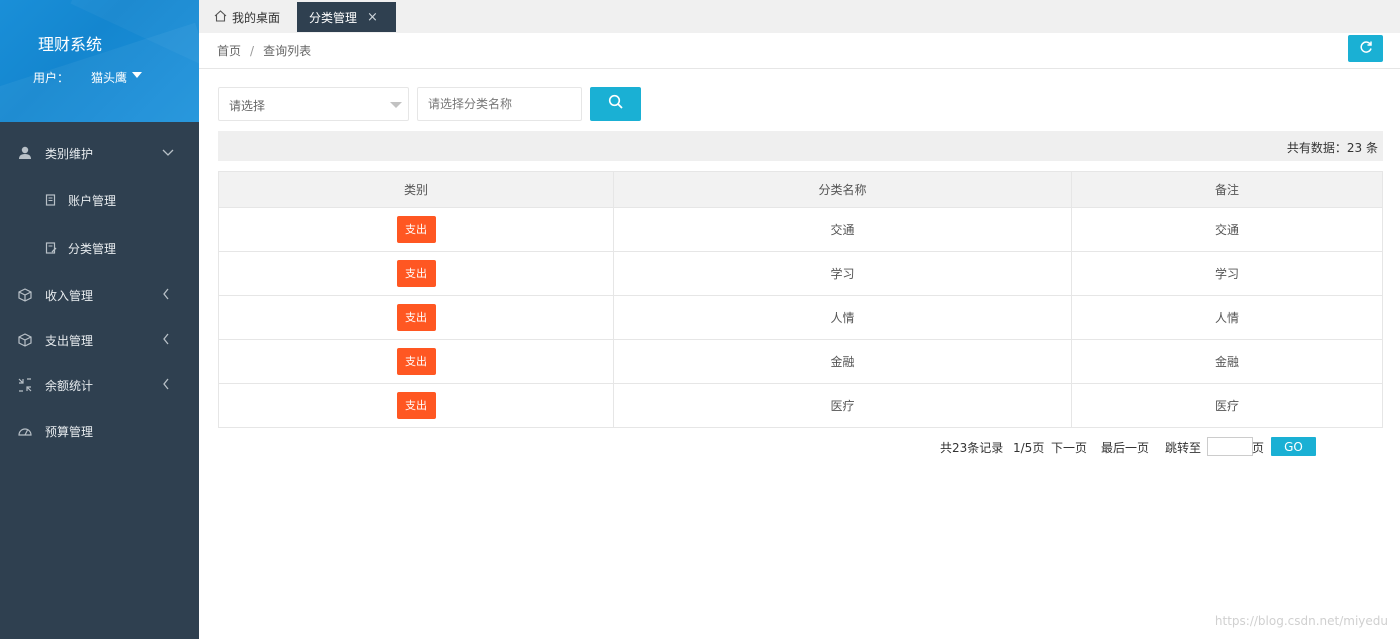 The height and width of the screenshot is (639, 1400). I want to click on doc-icon, so click(51, 200).